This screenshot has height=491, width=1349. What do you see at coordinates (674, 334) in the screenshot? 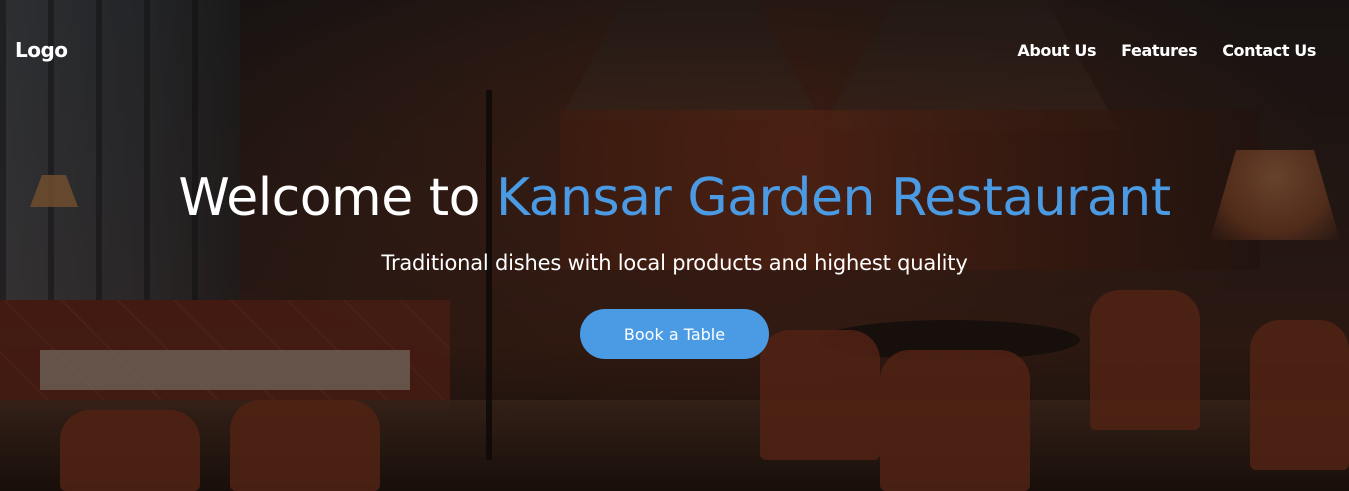
I see `book-table-button: Book a Table` at bounding box center [674, 334].